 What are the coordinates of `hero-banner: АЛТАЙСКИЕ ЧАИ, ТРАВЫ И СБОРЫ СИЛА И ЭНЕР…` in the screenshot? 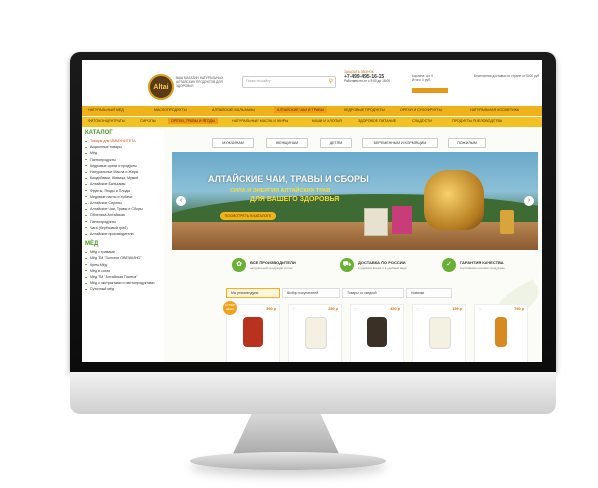 It's located at (355, 201).